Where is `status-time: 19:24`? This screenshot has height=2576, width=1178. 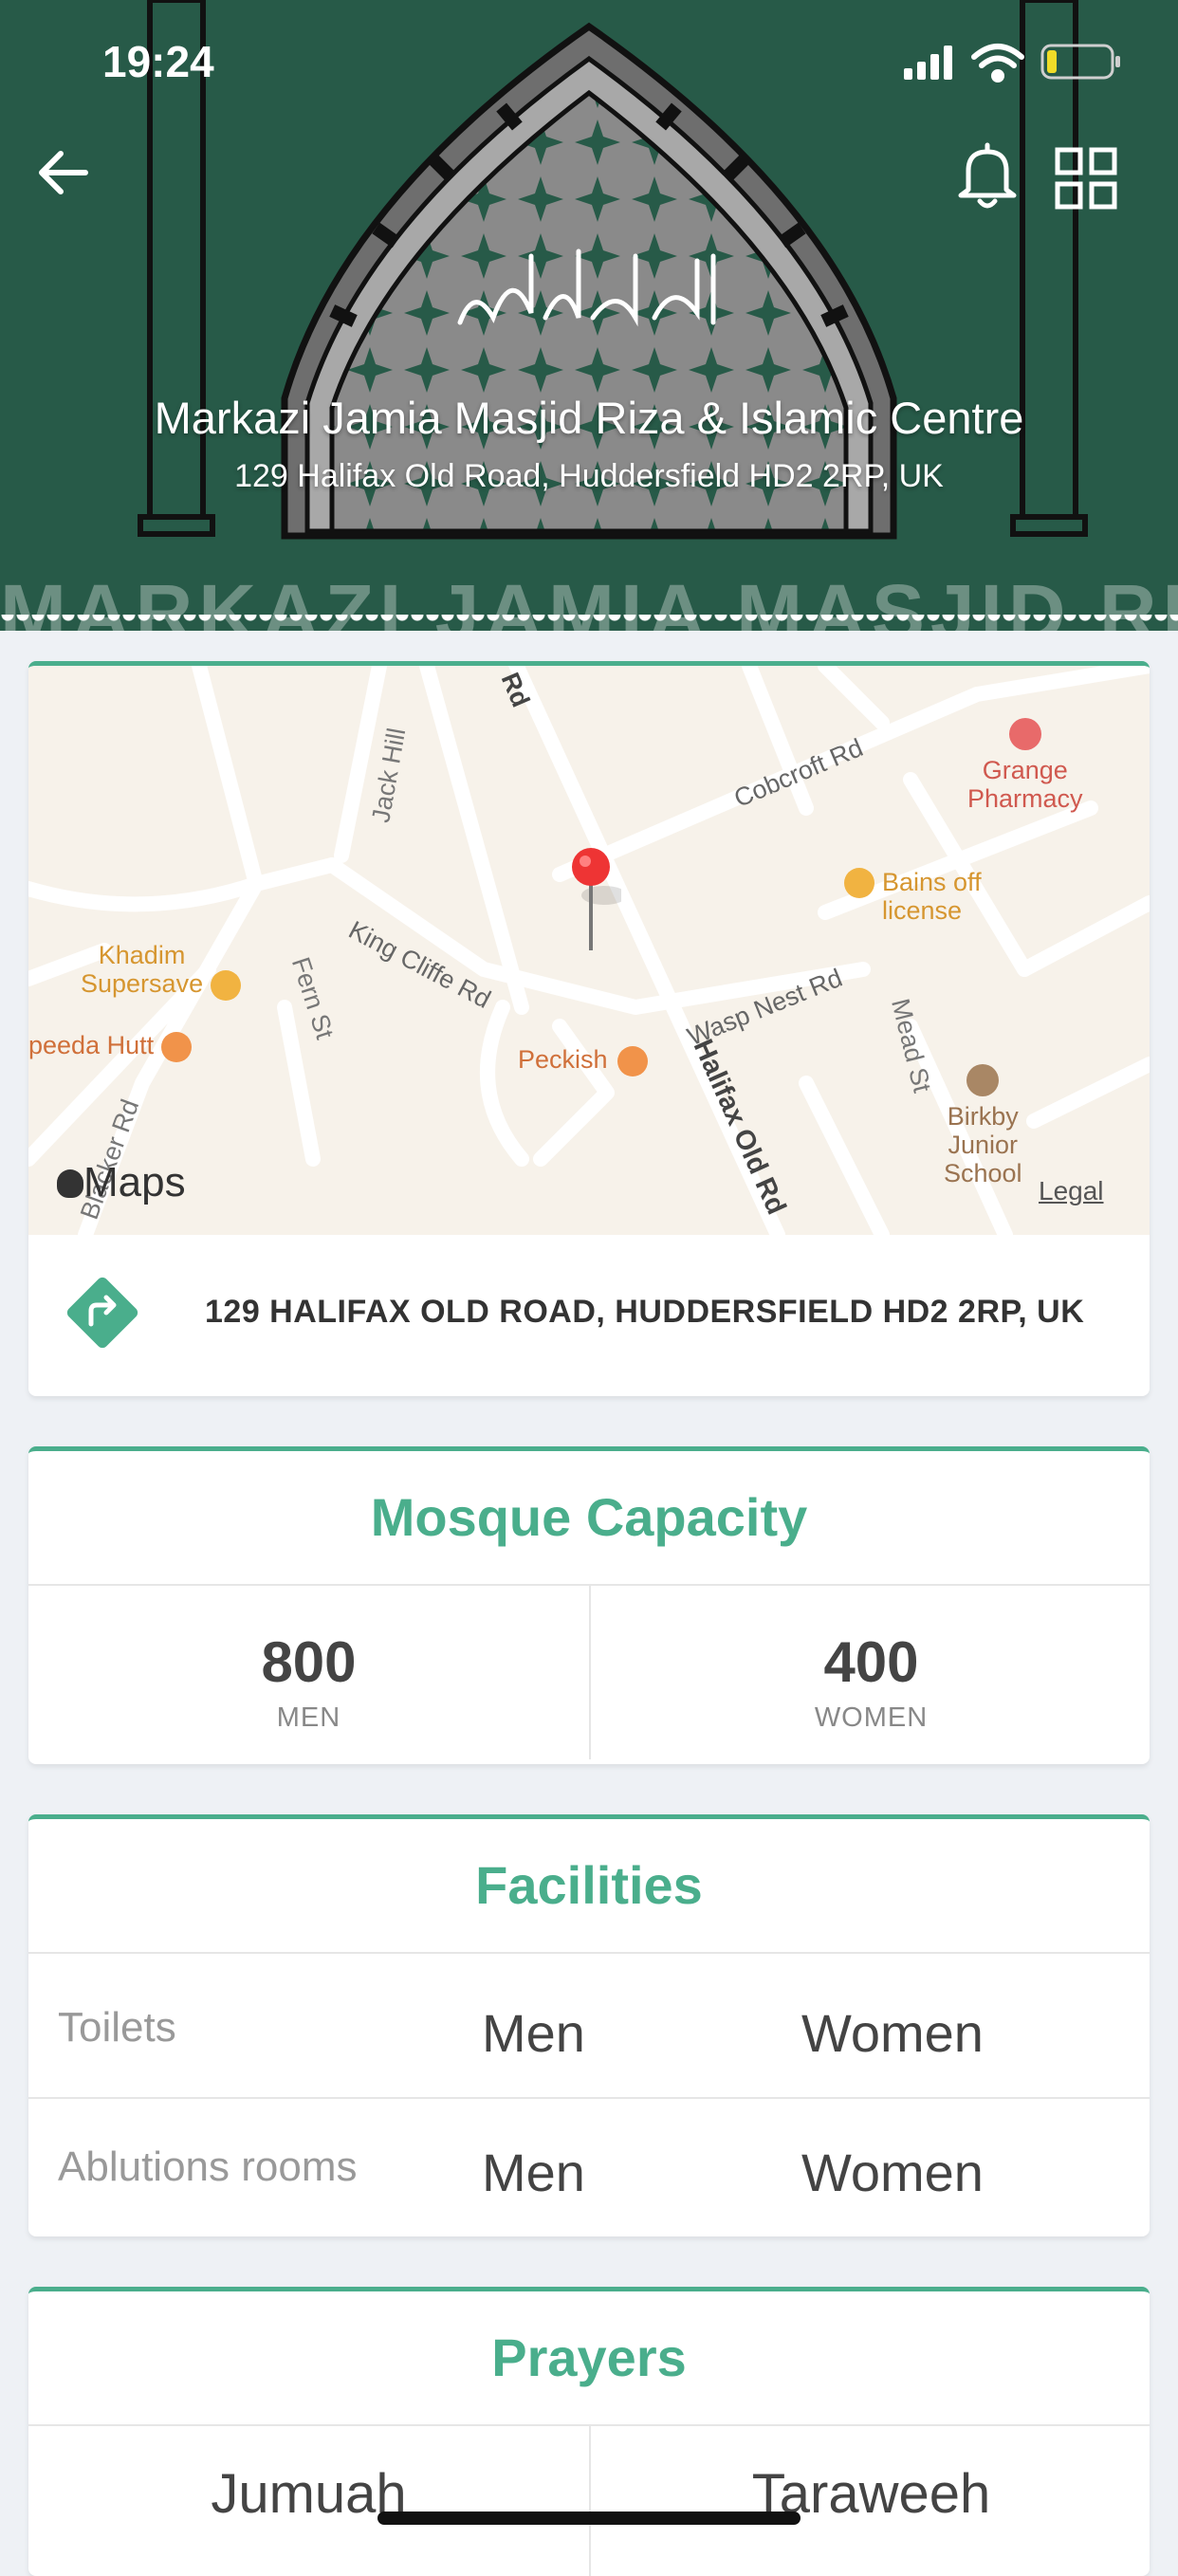 status-time: 19:24 is located at coordinates (158, 61).